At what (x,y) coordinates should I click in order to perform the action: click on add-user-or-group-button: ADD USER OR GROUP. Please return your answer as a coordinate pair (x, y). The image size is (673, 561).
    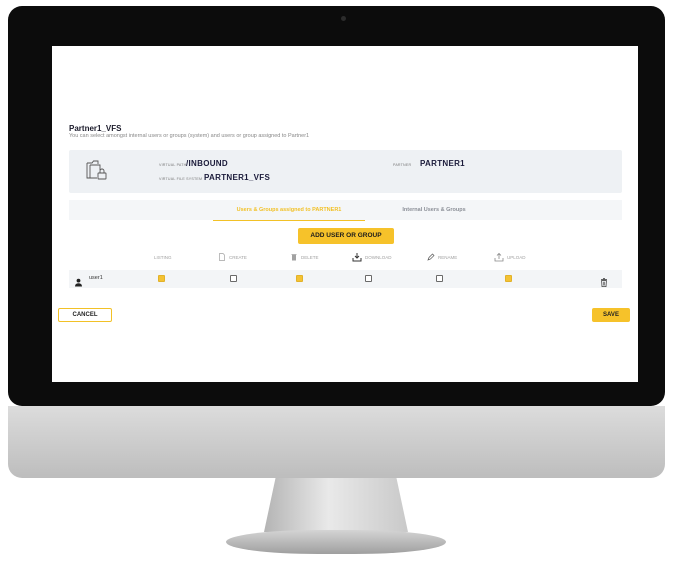
    Looking at the image, I should click on (346, 236).